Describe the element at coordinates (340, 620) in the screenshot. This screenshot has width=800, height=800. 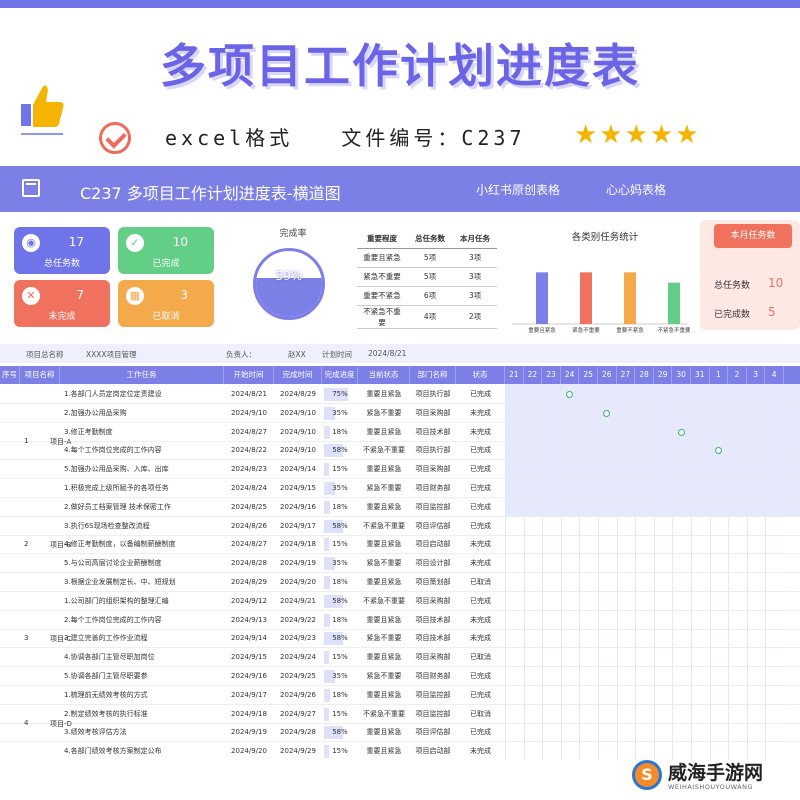
I see `progress-cell: 18%` at that location.